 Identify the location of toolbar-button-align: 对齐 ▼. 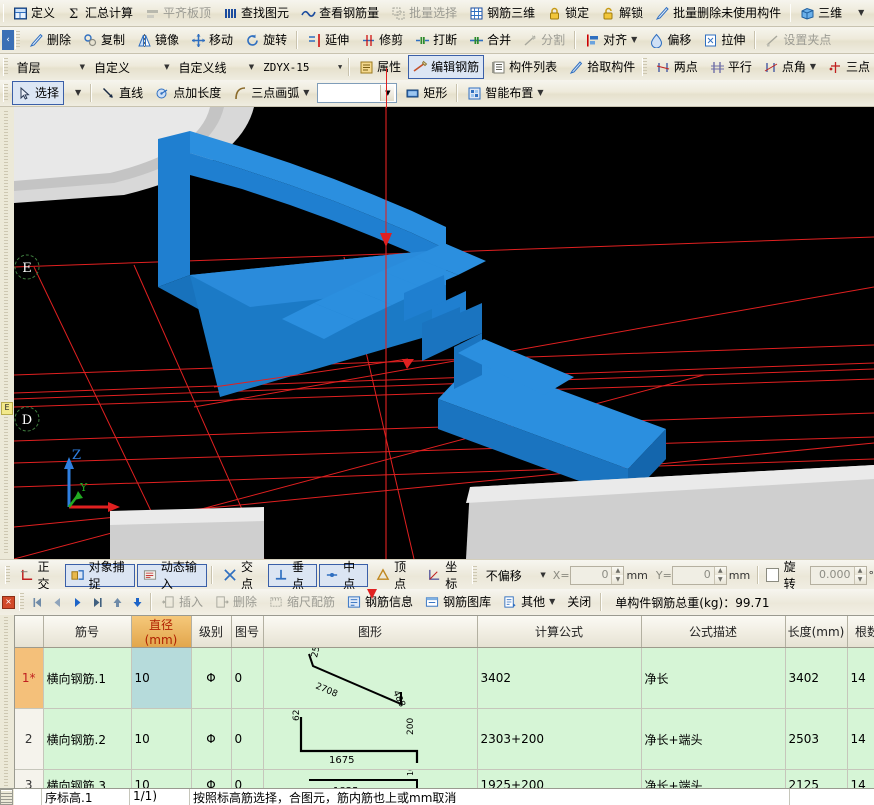
(611, 40).